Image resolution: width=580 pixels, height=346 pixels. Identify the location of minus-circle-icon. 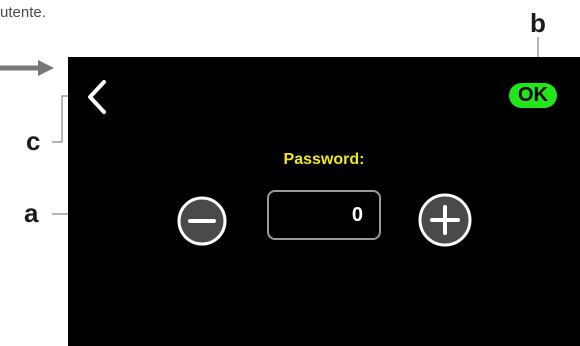
(202, 221).